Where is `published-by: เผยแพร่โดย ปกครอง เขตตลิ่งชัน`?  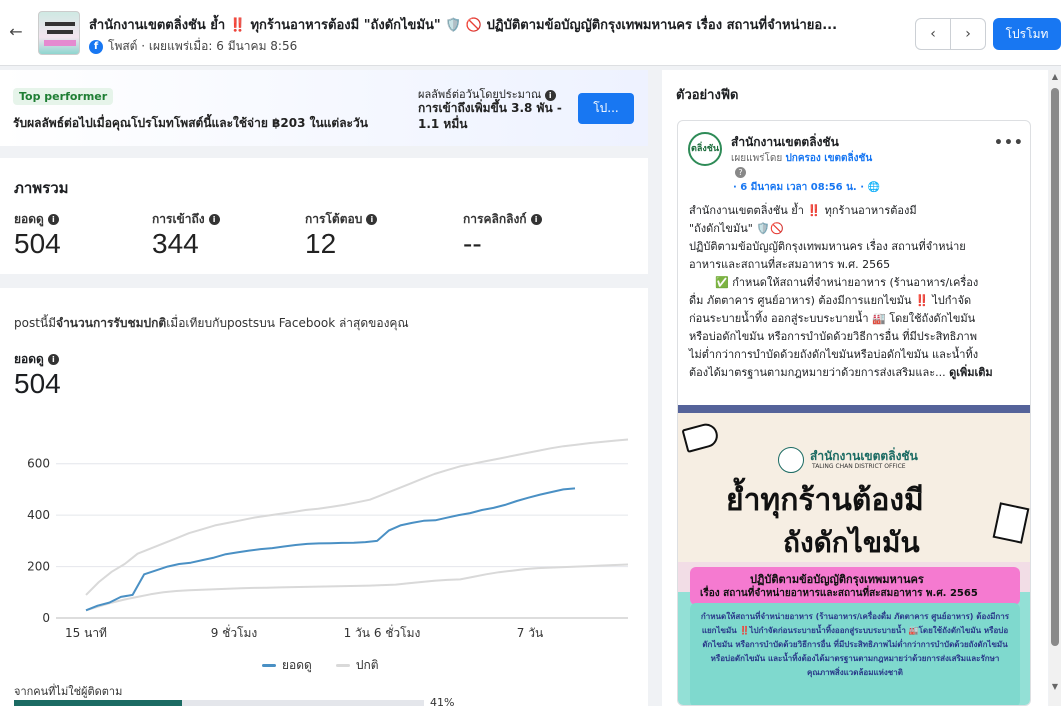 published-by: เผยแพร่โดย ปกครอง เขตตลิ่งชัน is located at coordinates (802, 158).